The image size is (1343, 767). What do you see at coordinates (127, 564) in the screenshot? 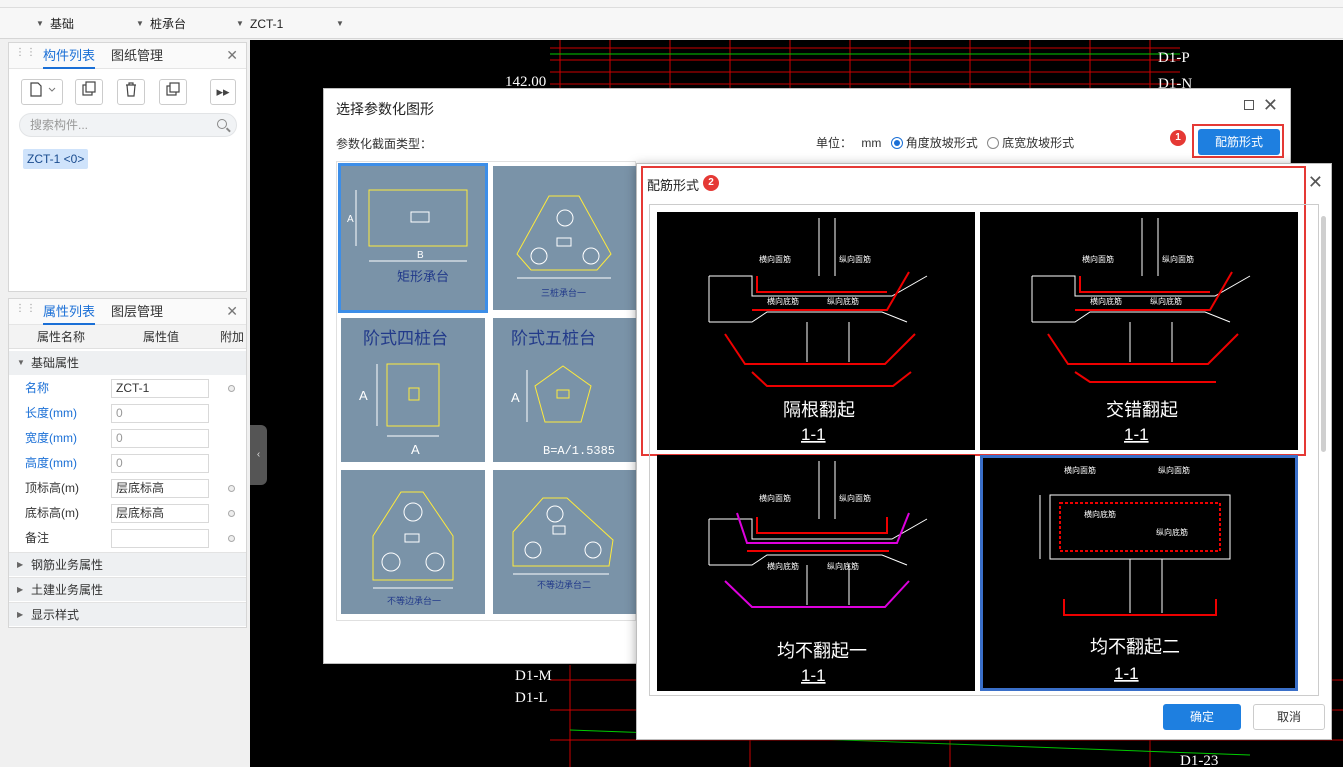
I see `group-rebar: ▶ 钢筋业务属性` at bounding box center [127, 564].